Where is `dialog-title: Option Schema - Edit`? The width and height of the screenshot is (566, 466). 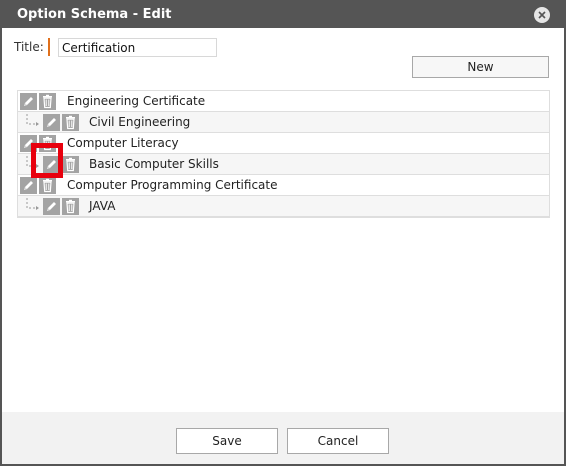 dialog-title: Option Schema - Edit is located at coordinates (94, 14).